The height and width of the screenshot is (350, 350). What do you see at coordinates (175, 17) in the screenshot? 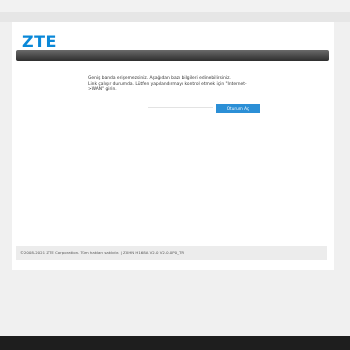
I see `browser-toolbar-strip` at bounding box center [175, 17].